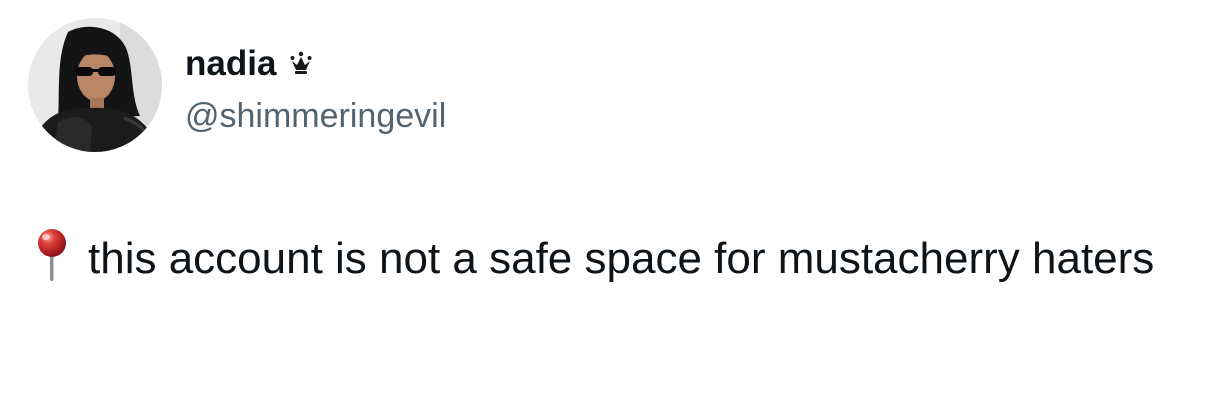 The image size is (1230, 410). I want to click on round-pushpin-icon, so click(52, 255).